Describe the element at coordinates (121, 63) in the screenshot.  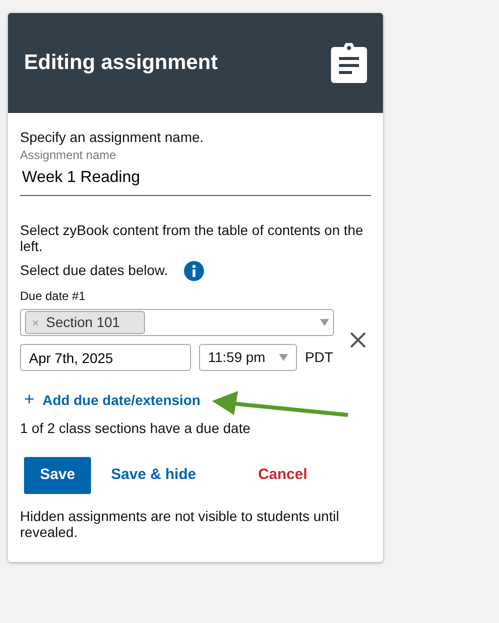
I see `window-title: Editing assignment` at that location.